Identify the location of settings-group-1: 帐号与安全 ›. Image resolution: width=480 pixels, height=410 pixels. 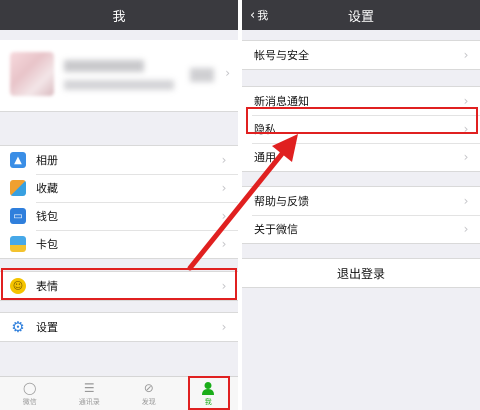
(361, 55).